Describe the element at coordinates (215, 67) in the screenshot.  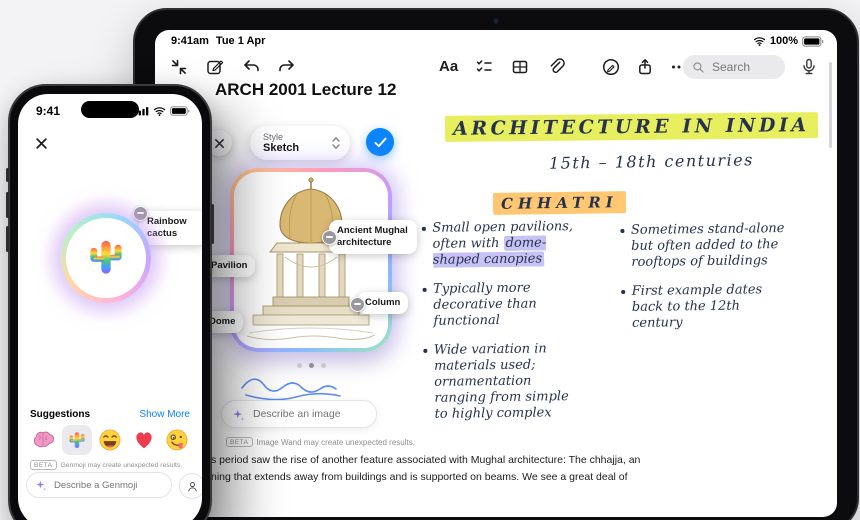
I see `compose-icon` at that location.